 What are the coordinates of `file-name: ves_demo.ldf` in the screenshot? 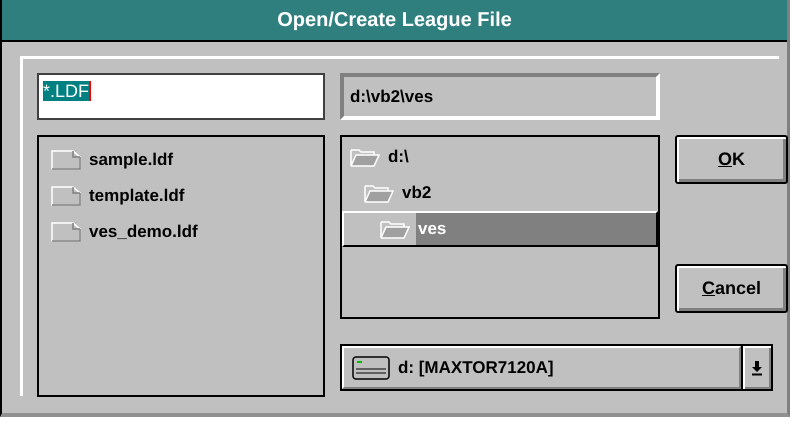 It's located at (143, 232).